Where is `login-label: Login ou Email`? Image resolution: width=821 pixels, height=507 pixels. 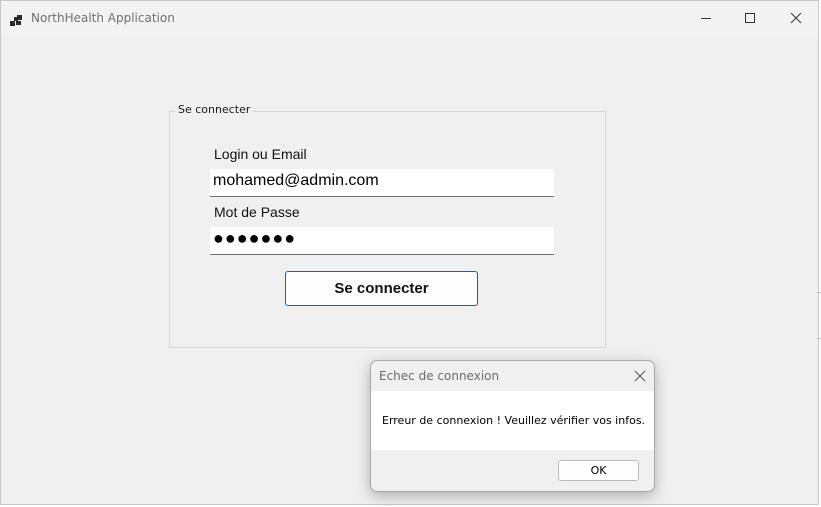
login-label: Login ou Email is located at coordinates (260, 154).